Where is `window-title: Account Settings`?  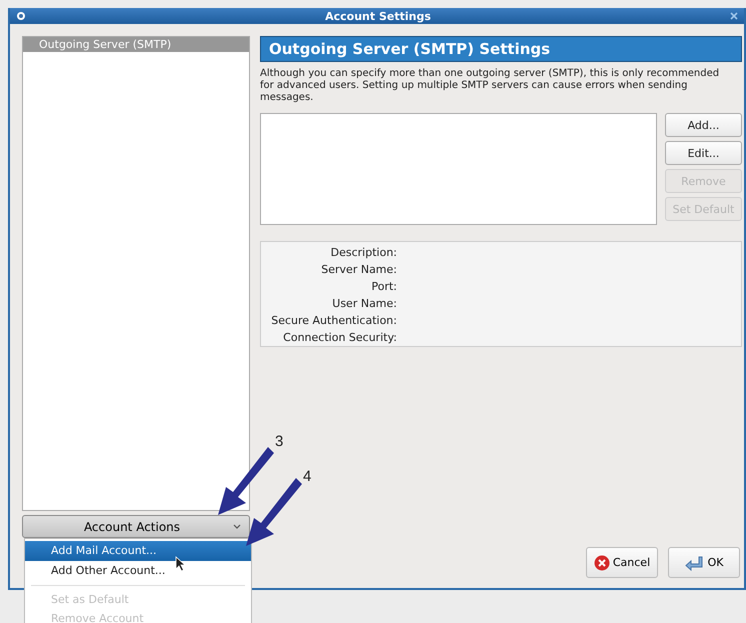
window-title: Account Settings is located at coordinates (378, 16).